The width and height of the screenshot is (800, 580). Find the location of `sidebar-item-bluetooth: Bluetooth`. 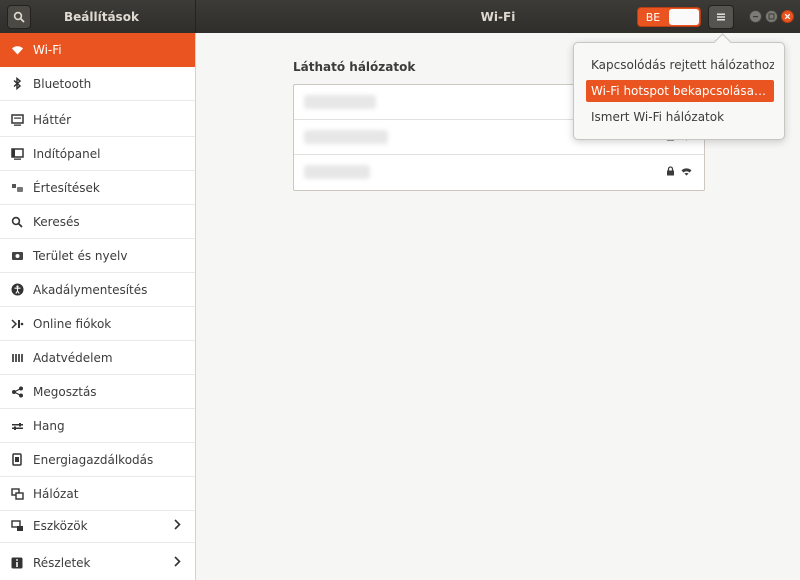

sidebar-item-bluetooth: Bluetooth is located at coordinates (97, 84).